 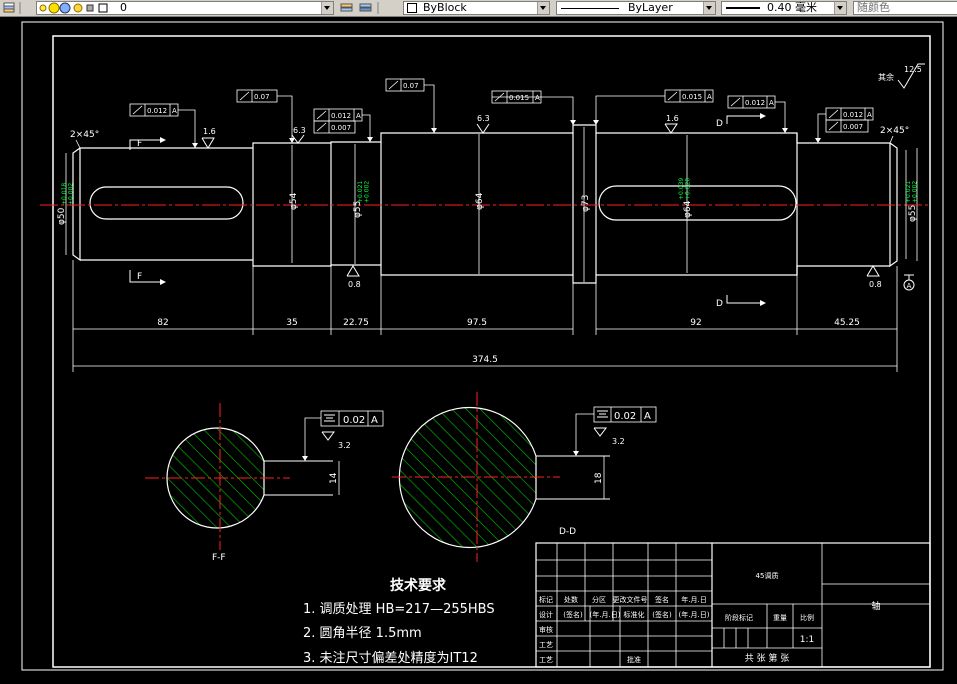 I want to click on layer-state-icons, so click(x=73, y=8).